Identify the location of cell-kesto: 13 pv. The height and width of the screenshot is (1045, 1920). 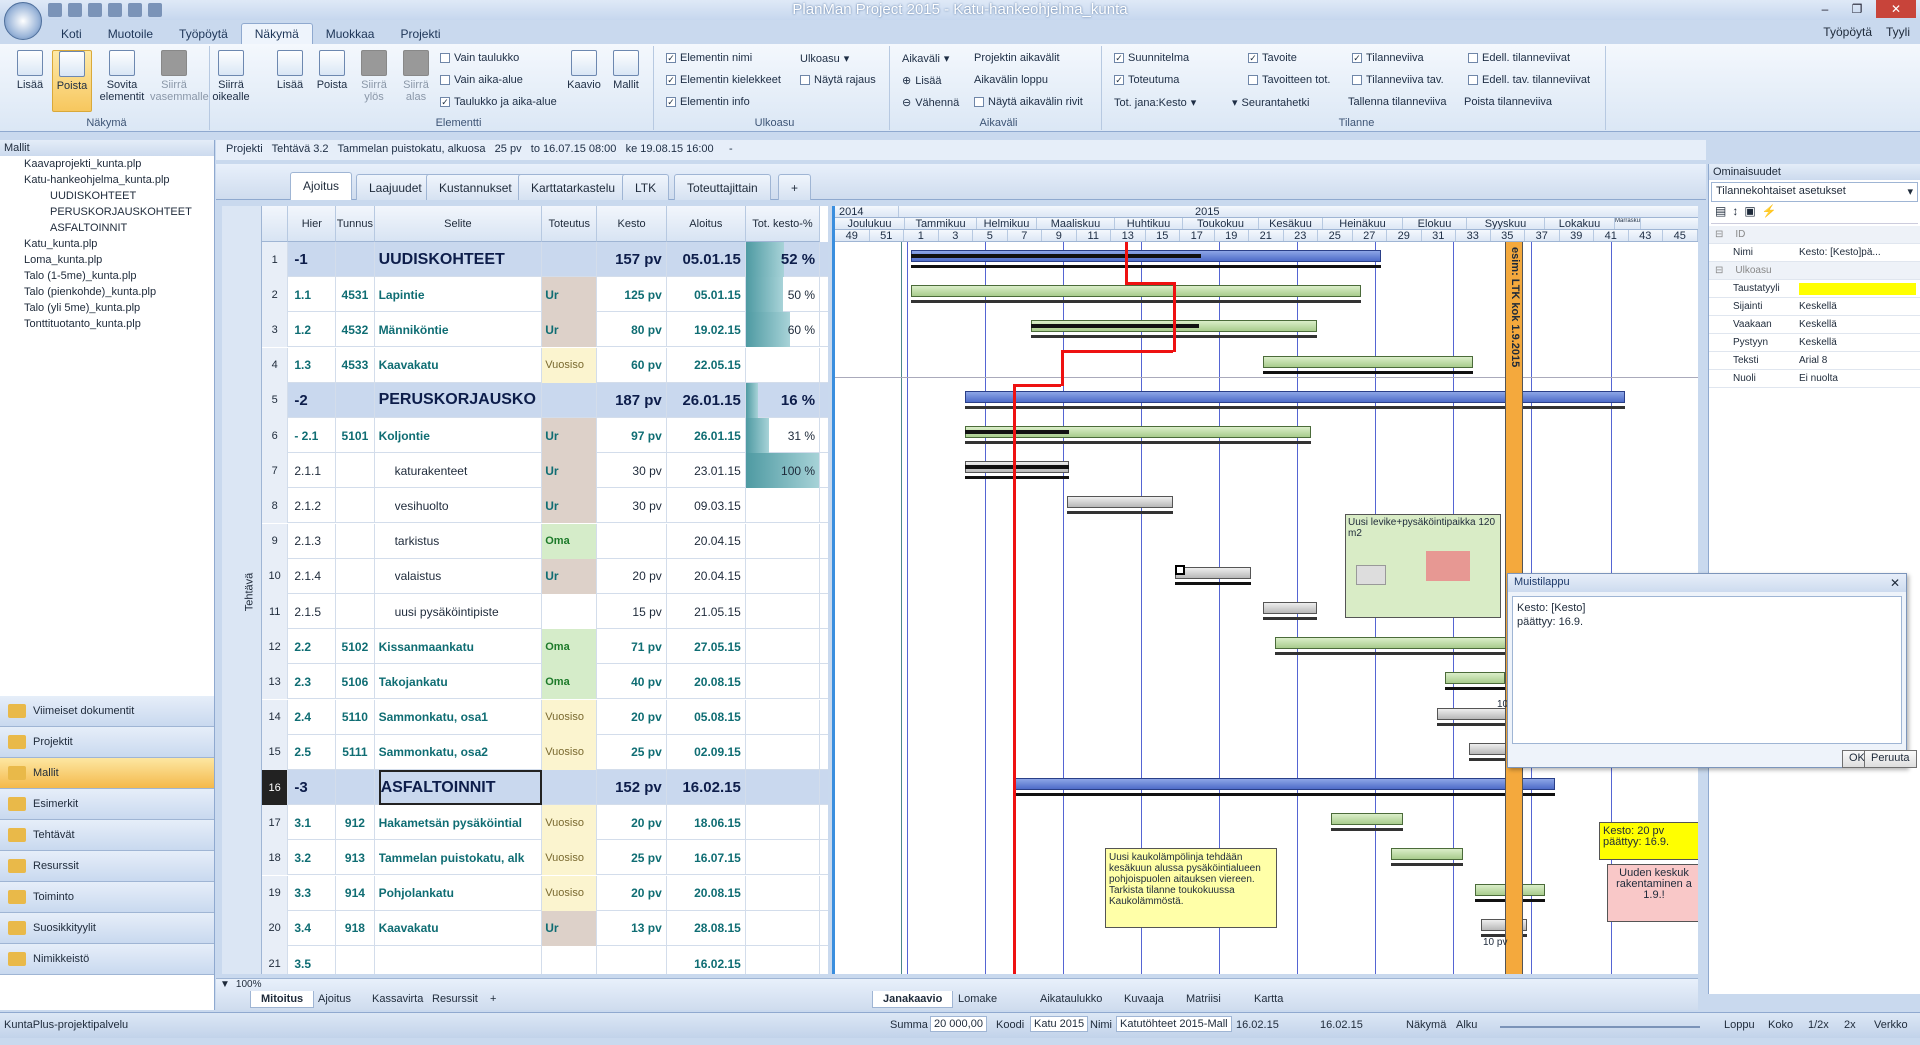
(632, 928).